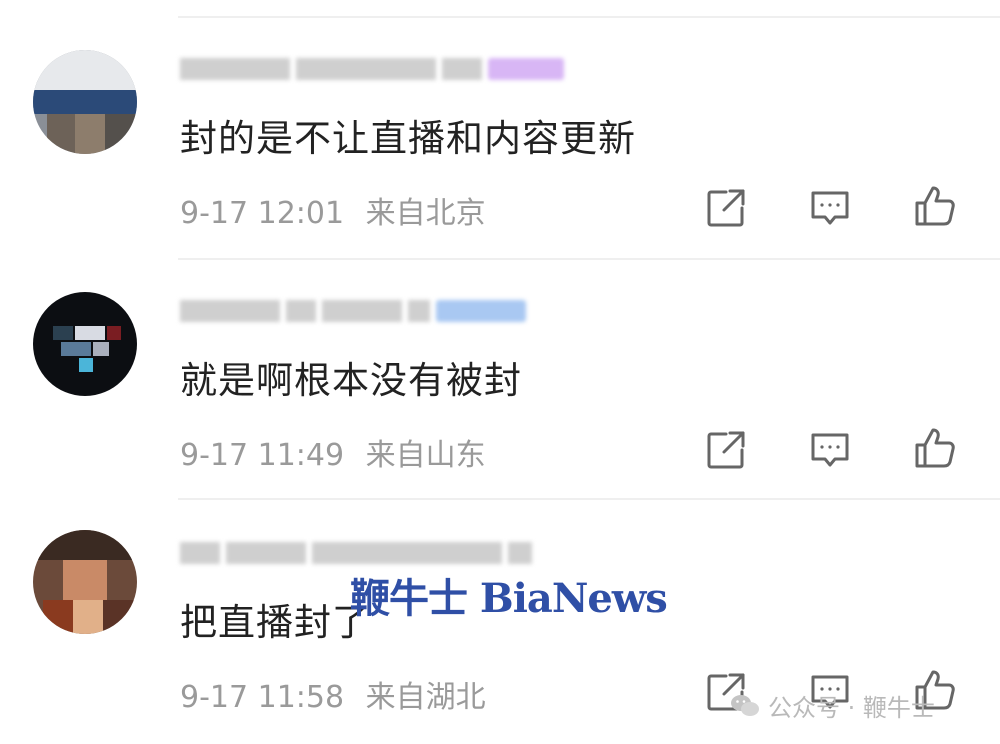 Image resolution: width=1000 pixels, height=744 pixels. Describe the element at coordinates (425, 455) in the screenshot. I see `comment-location: 来自山东` at that location.